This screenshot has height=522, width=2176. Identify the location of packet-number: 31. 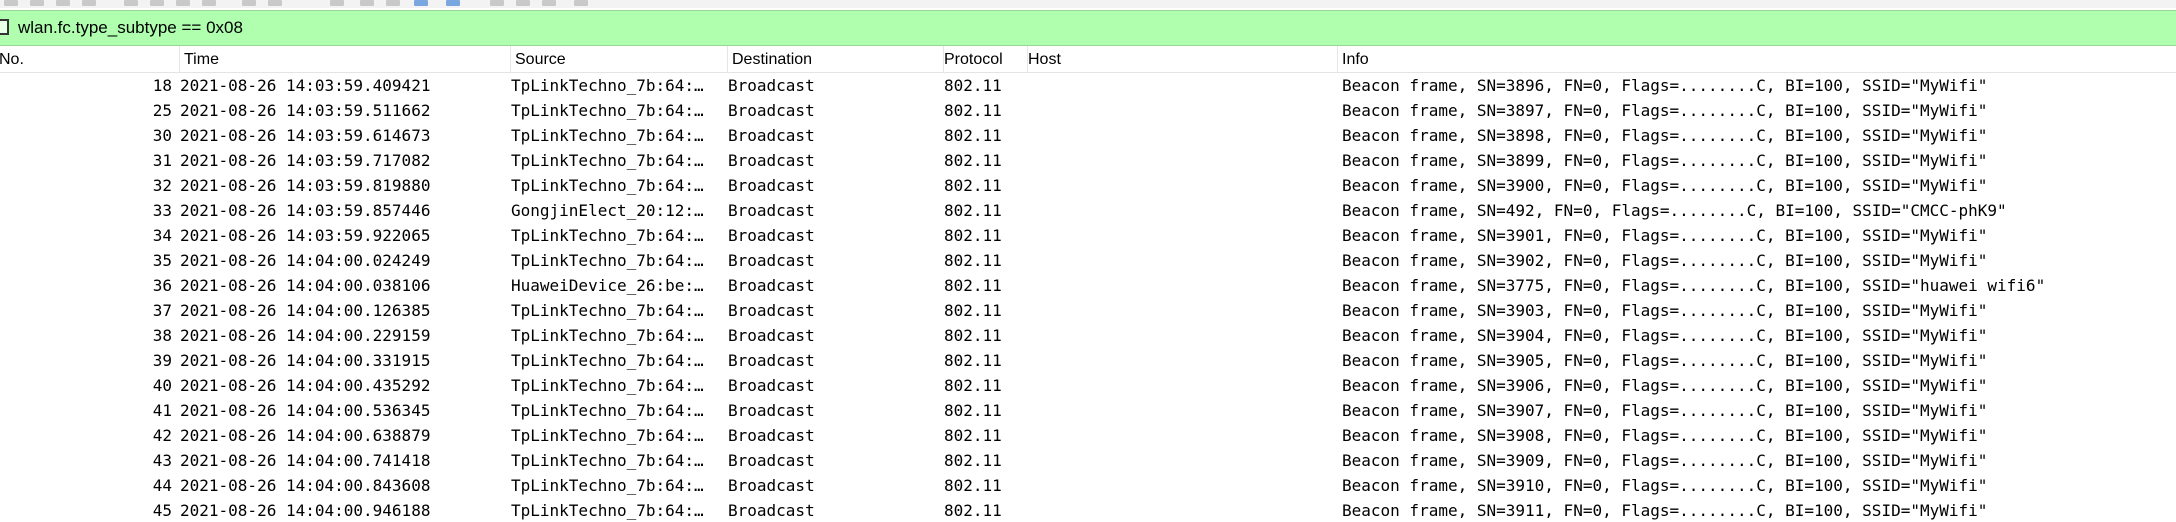
(162, 160).